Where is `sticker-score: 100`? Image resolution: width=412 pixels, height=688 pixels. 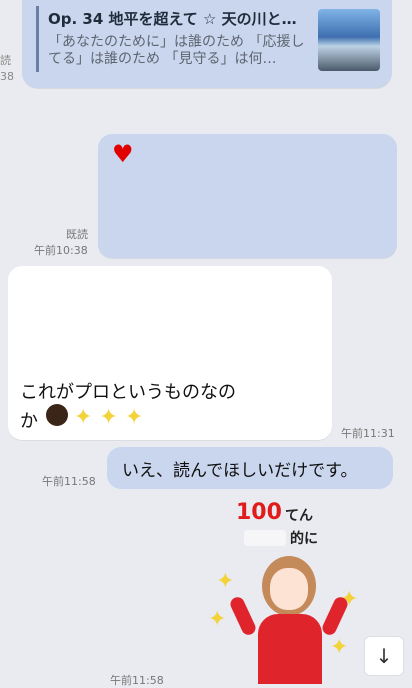
sticker-score: 100 is located at coordinates (259, 512).